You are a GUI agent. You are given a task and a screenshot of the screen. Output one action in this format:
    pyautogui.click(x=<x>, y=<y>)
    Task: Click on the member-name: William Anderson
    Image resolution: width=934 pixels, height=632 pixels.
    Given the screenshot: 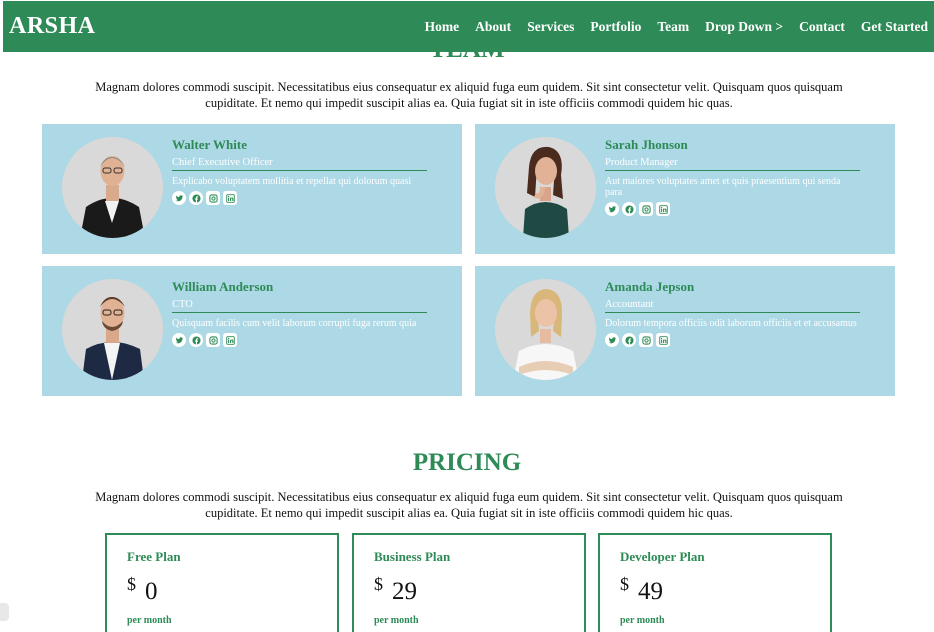 What is the action you would take?
    pyautogui.click(x=223, y=286)
    